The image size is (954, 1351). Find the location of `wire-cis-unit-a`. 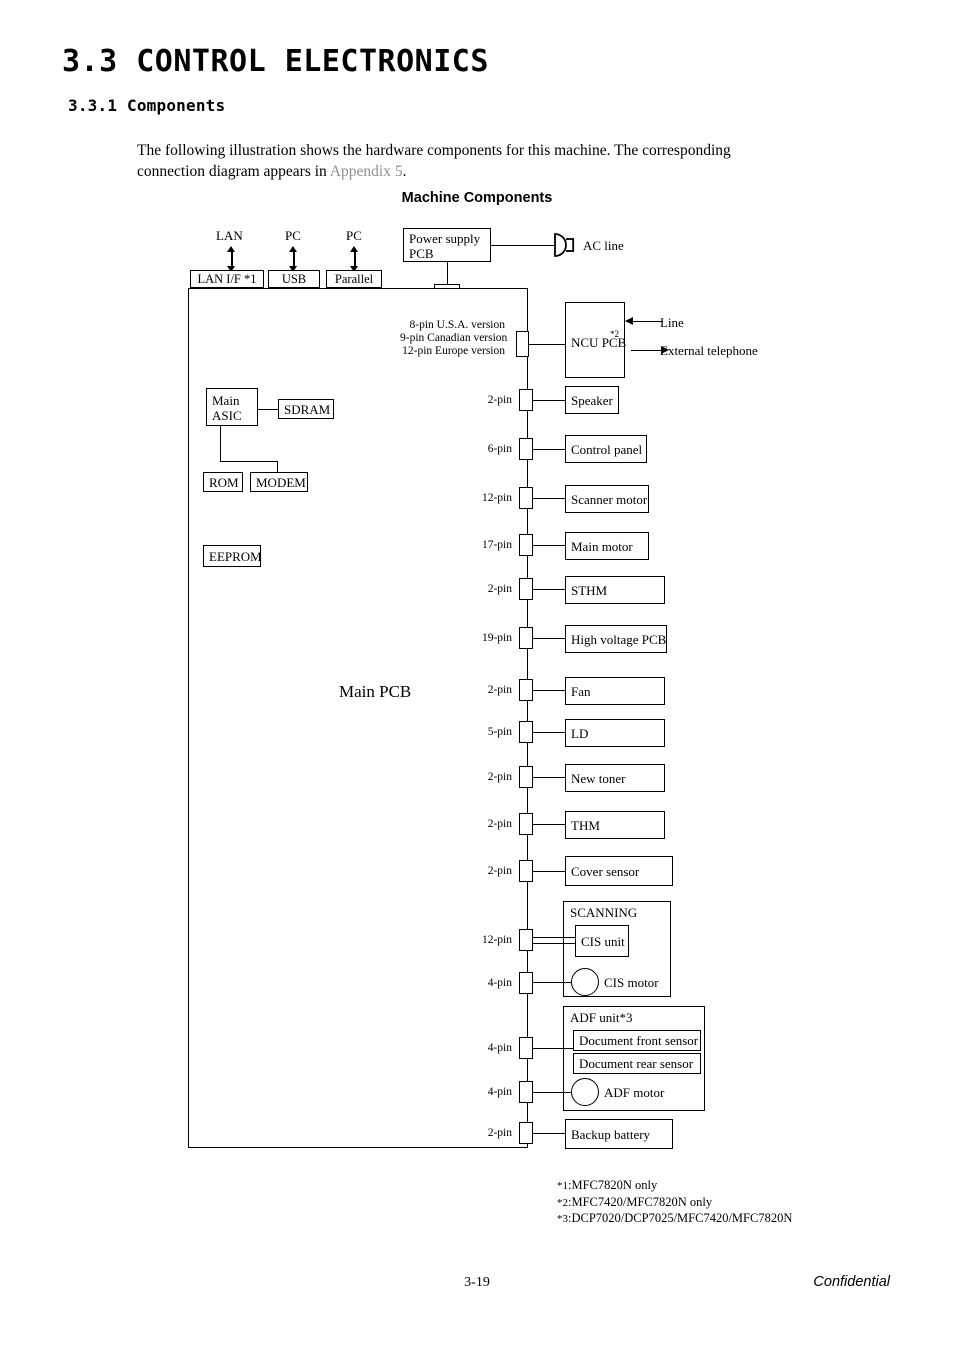

wire-cis-unit-a is located at coordinates (554, 937).